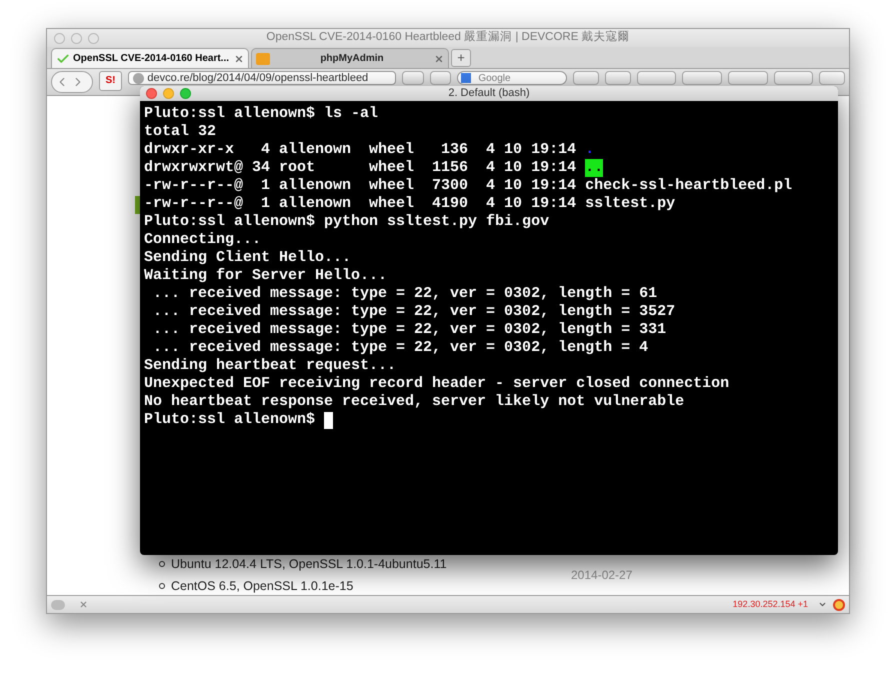 This screenshot has width=896, height=678. I want to click on download-button, so click(586, 78).